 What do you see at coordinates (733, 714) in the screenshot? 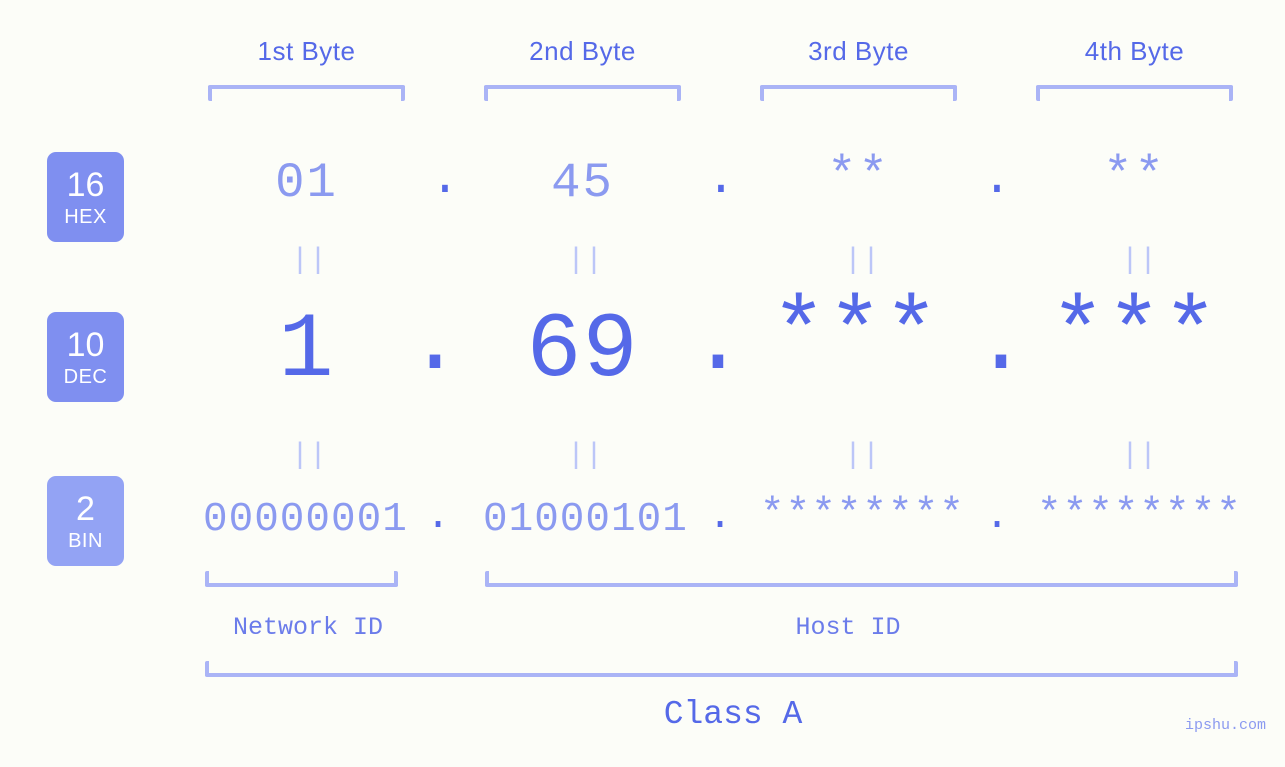
I see `class-label: Class A` at bounding box center [733, 714].